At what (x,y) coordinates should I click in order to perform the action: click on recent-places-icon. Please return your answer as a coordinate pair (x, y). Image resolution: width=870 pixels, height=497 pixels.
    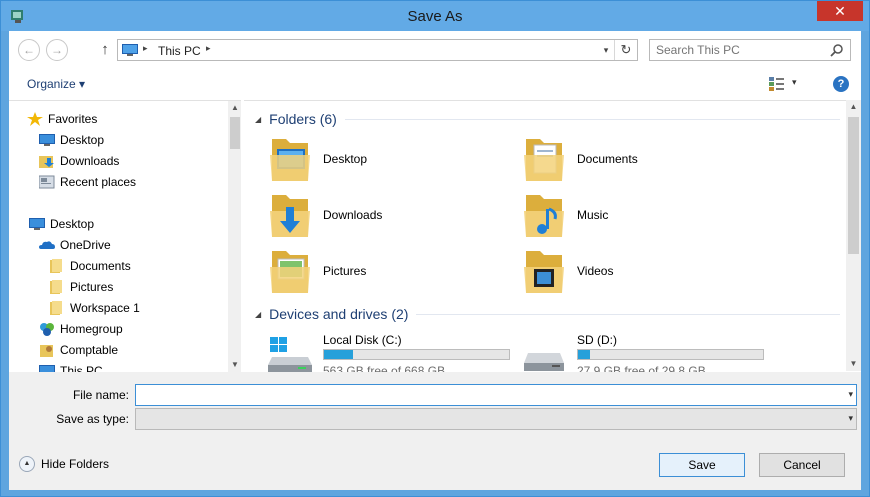
    Looking at the image, I should click on (47, 182).